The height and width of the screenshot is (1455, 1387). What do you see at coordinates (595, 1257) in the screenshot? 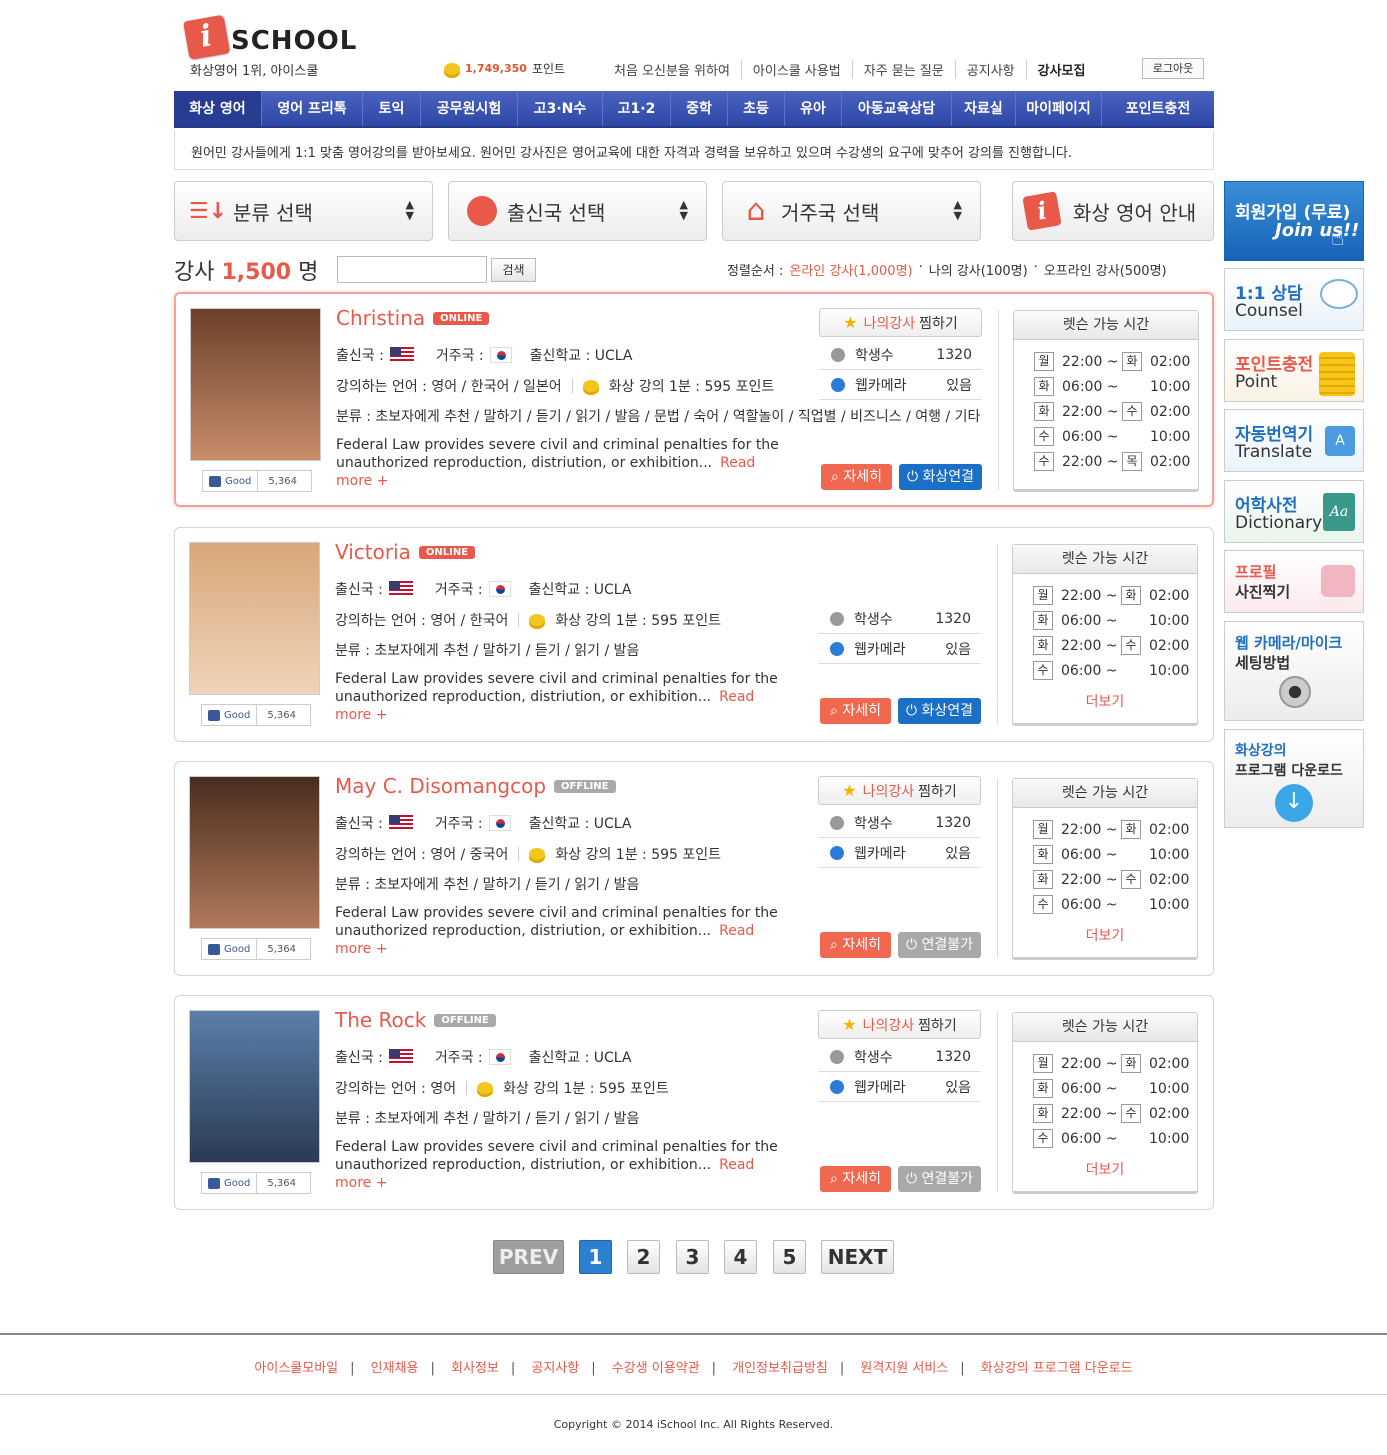
I see `page-1-button: 1` at bounding box center [595, 1257].